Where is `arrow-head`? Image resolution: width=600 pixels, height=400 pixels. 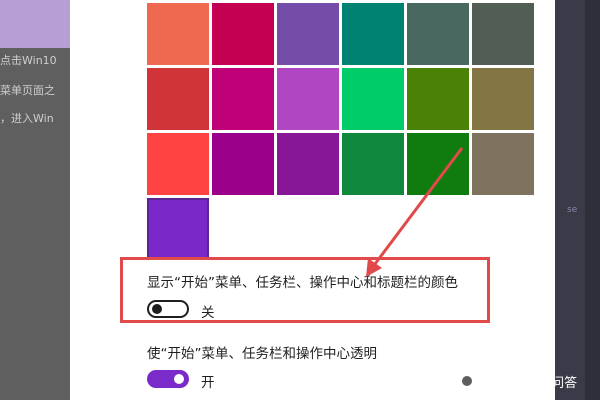
arrow-head is located at coordinates (374, 267).